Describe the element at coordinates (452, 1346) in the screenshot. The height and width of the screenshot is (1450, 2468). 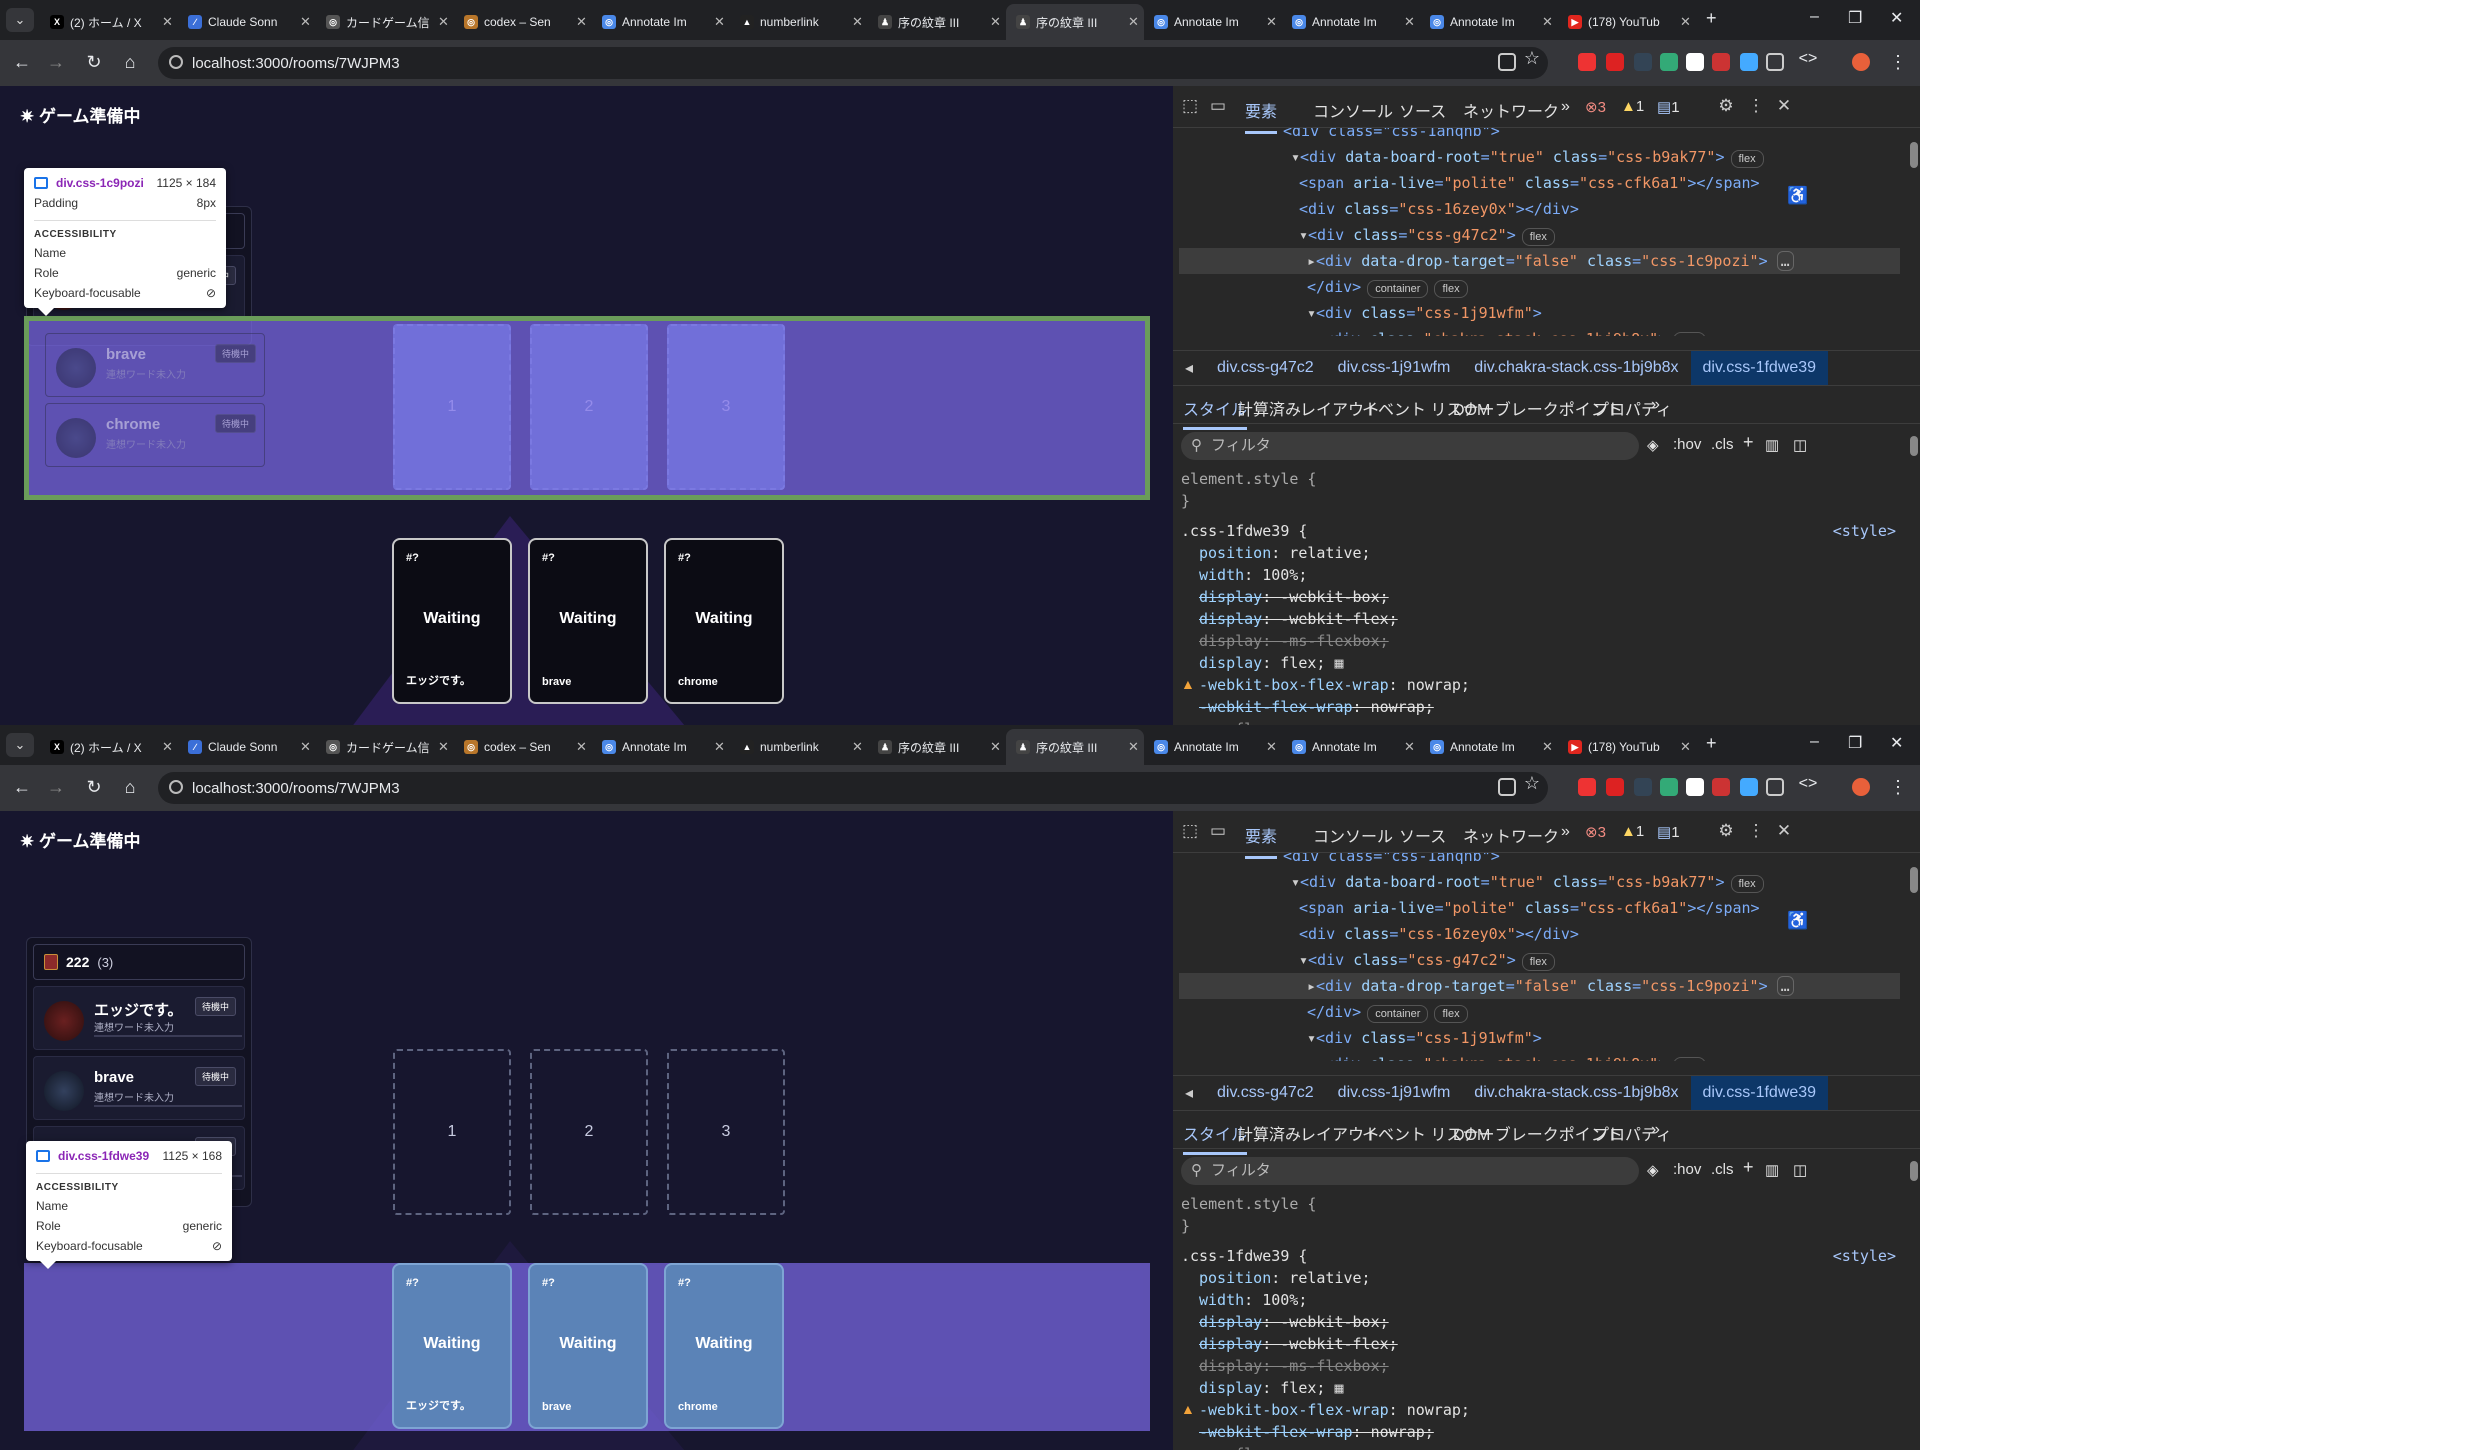
I see `player-card: #? Waiting エッジです。` at that location.